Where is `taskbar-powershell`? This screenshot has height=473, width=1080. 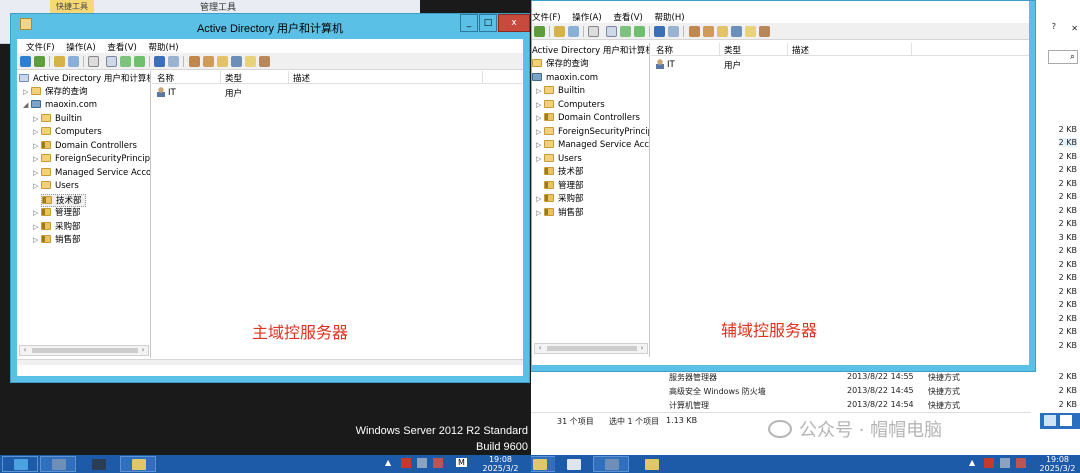
taskbar-powershell is located at coordinates (98, 464).